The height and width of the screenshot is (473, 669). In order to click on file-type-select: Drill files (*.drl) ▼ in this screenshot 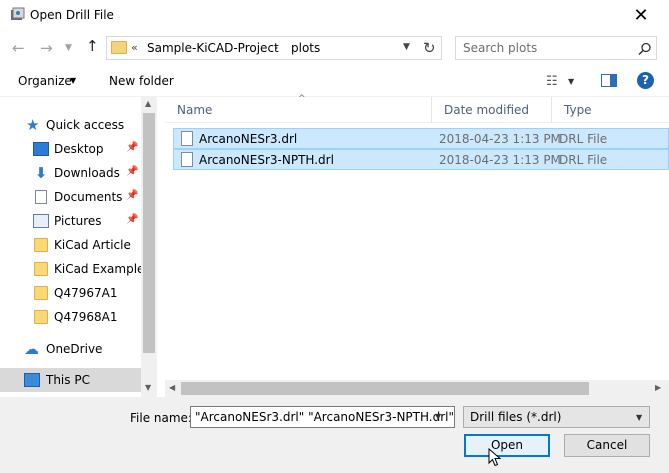, I will do `click(556, 417)`.